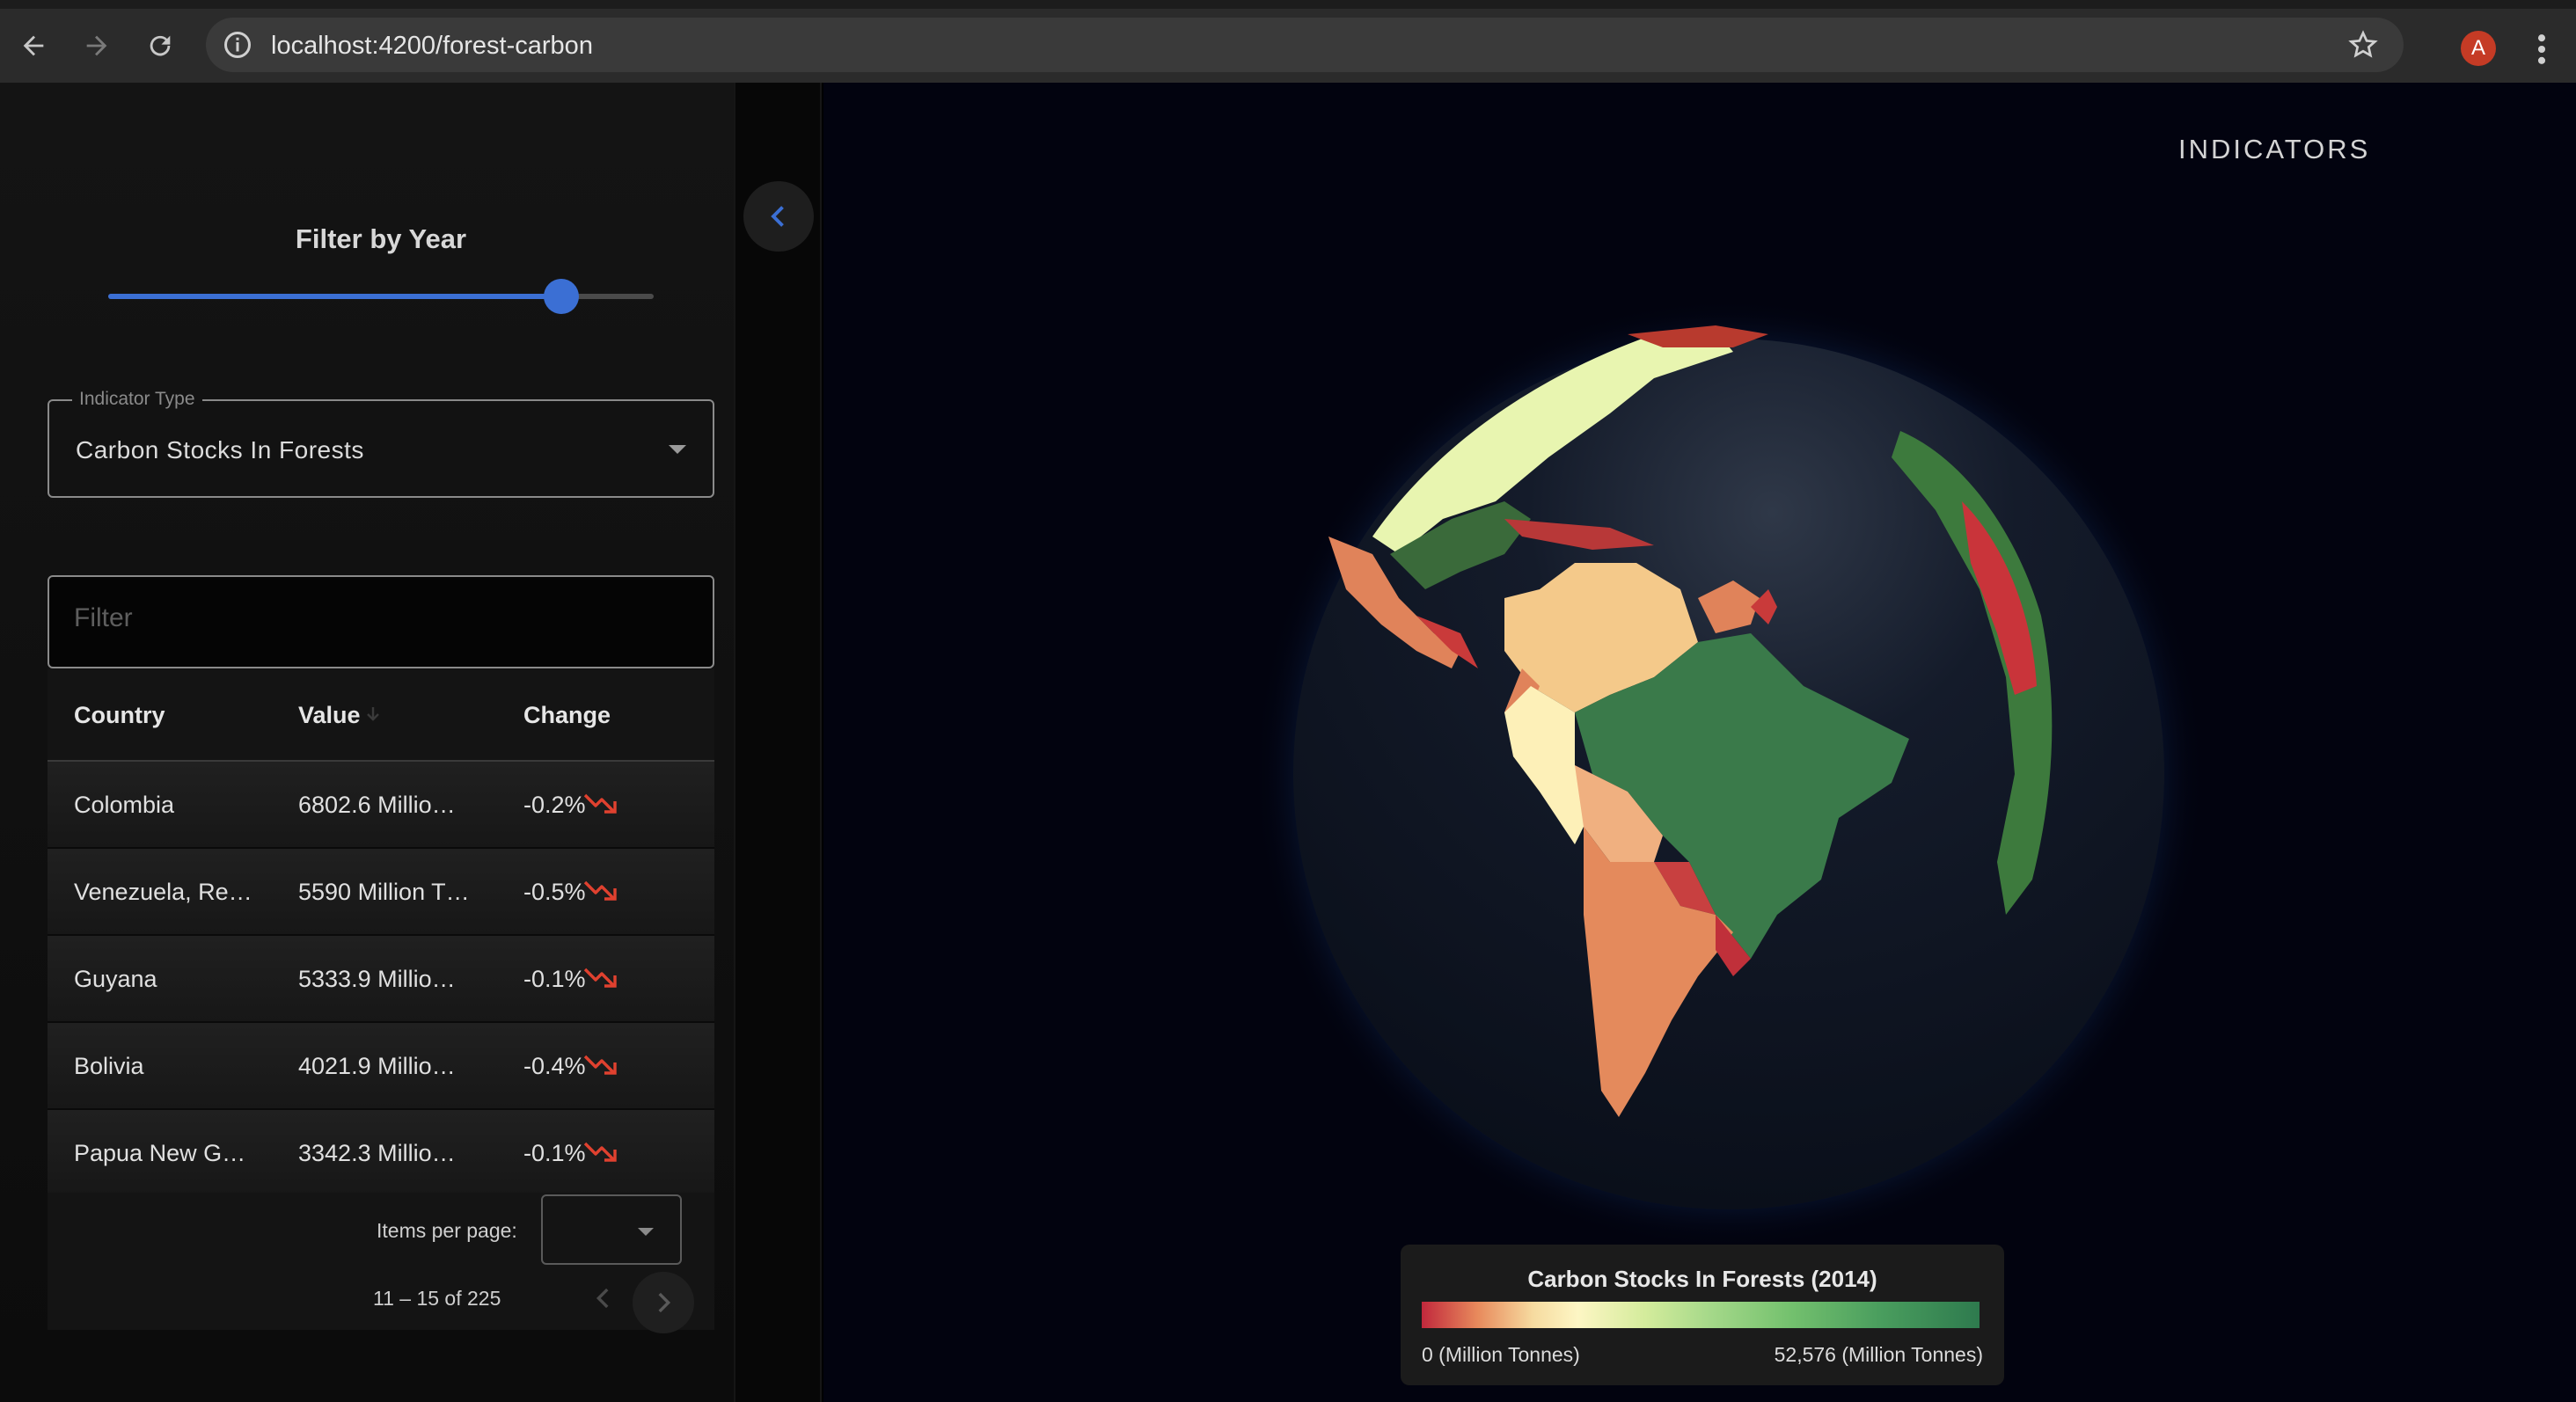 The width and height of the screenshot is (2576, 1402). I want to click on chevron-right-icon, so click(664, 1303).